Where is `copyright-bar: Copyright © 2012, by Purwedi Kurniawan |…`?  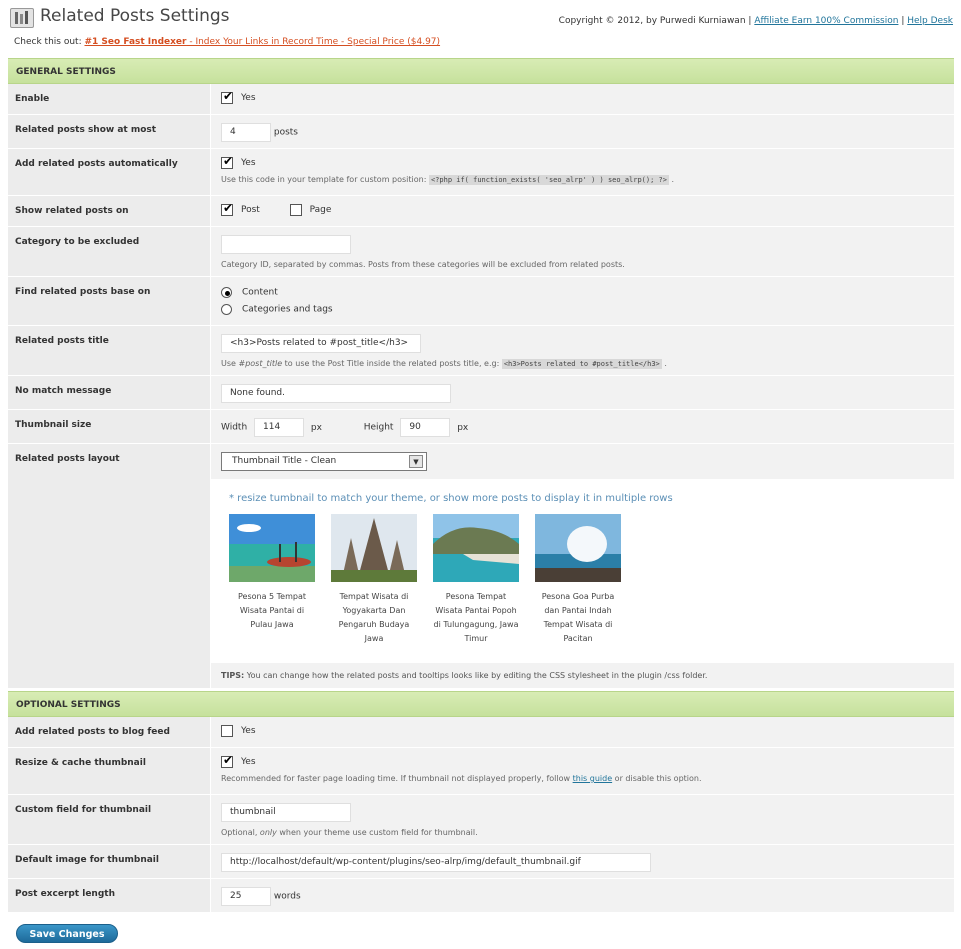 copyright-bar: Copyright © 2012, by Purwedi Kurniawan |… is located at coordinates (756, 21).